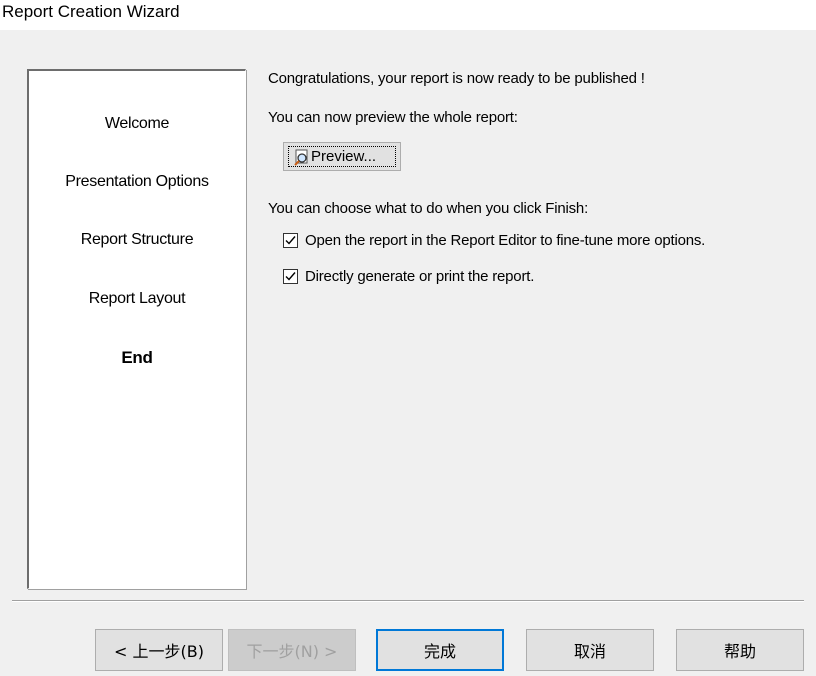  What do you see at coordinates (408, 601) in the screenshot?
I see `button-separator` at bounding box center [408, 601].